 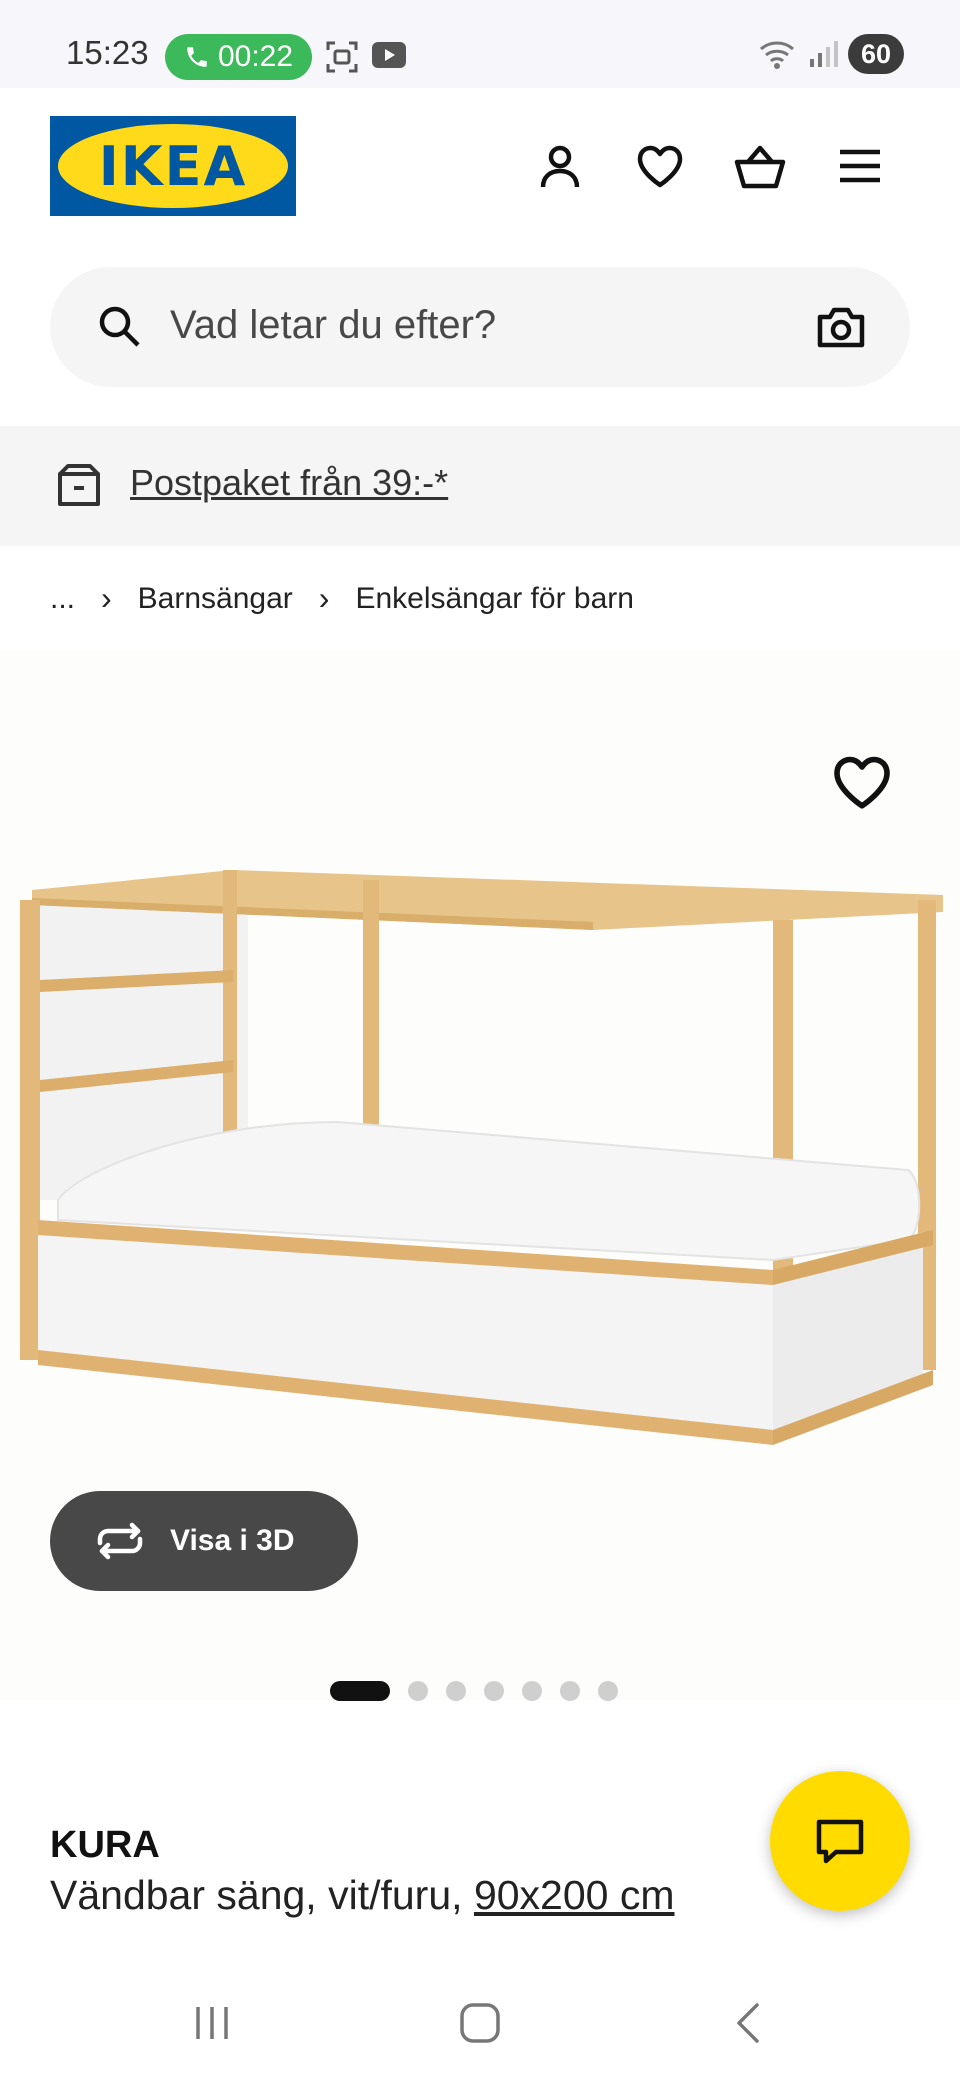 I want to click on shipping-link: Postpaket från 39:-*, so click(x=289, y=483).